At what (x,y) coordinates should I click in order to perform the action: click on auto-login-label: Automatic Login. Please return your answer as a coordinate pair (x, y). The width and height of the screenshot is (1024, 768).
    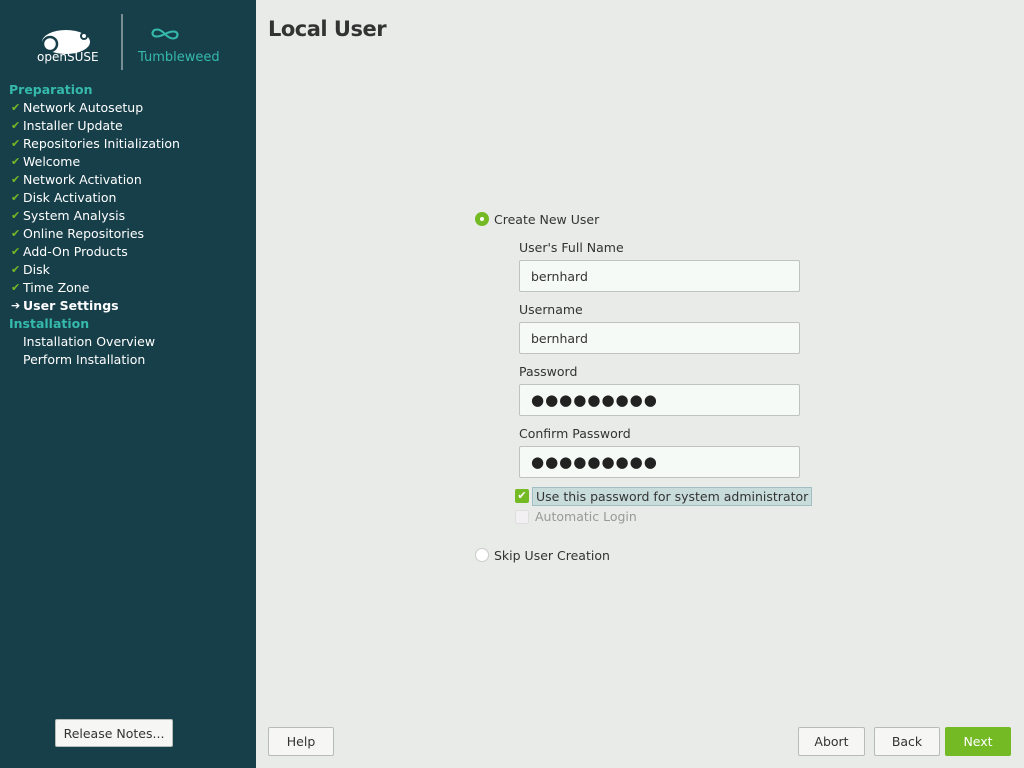
    Looking at the image, I should click on (586, 516).